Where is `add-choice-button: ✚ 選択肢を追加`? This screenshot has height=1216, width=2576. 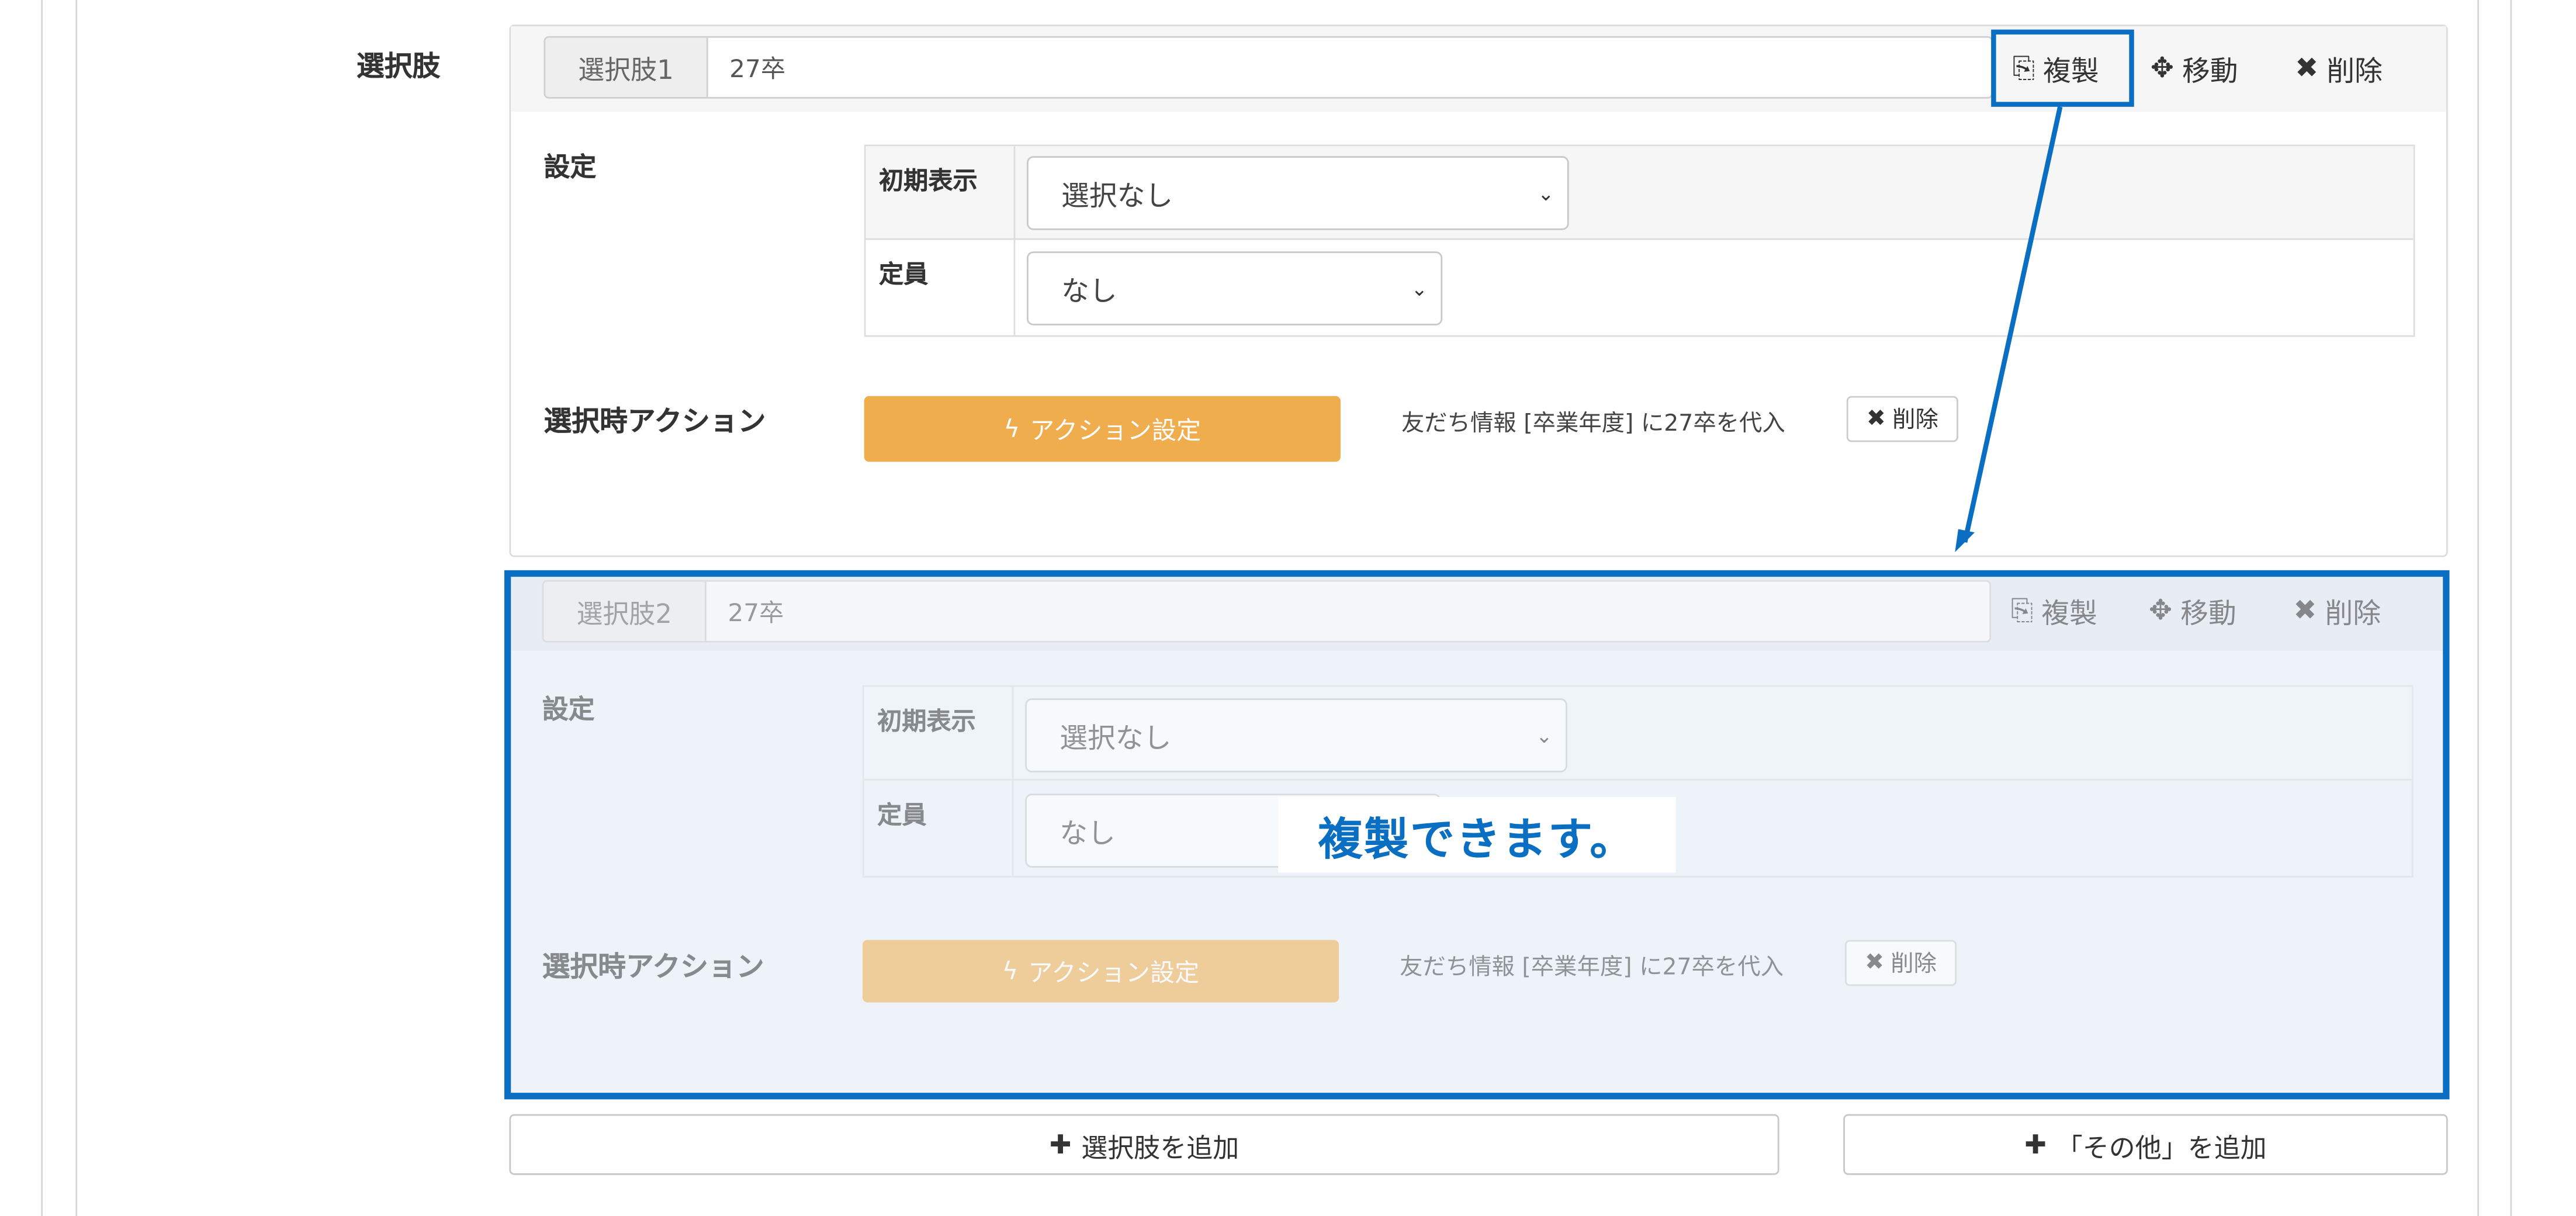
add-choice-button: ✚ 選択肢を追加 is located at coordinates (1144, 1144).